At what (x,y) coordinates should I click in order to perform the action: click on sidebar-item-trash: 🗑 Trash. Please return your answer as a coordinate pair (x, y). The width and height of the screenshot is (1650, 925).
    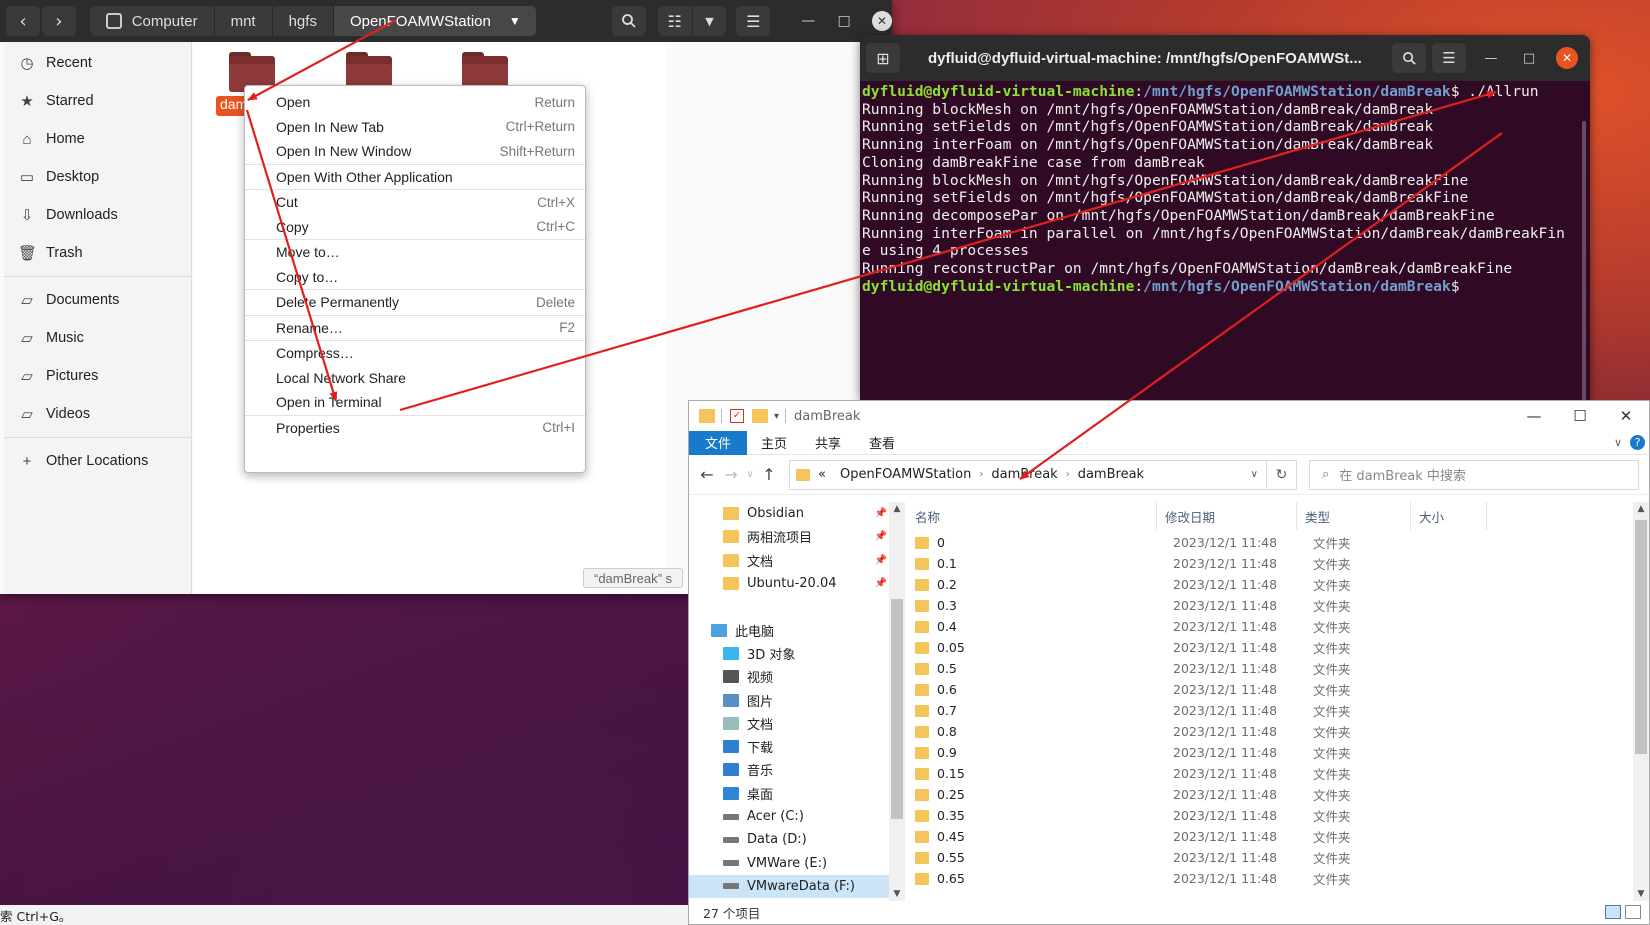
    Looking at the image, I should click on (97, 253).